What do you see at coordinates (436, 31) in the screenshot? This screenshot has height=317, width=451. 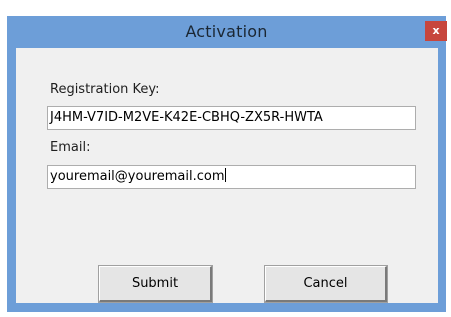 I see `close-button: x` at bounding box center [436, 31].